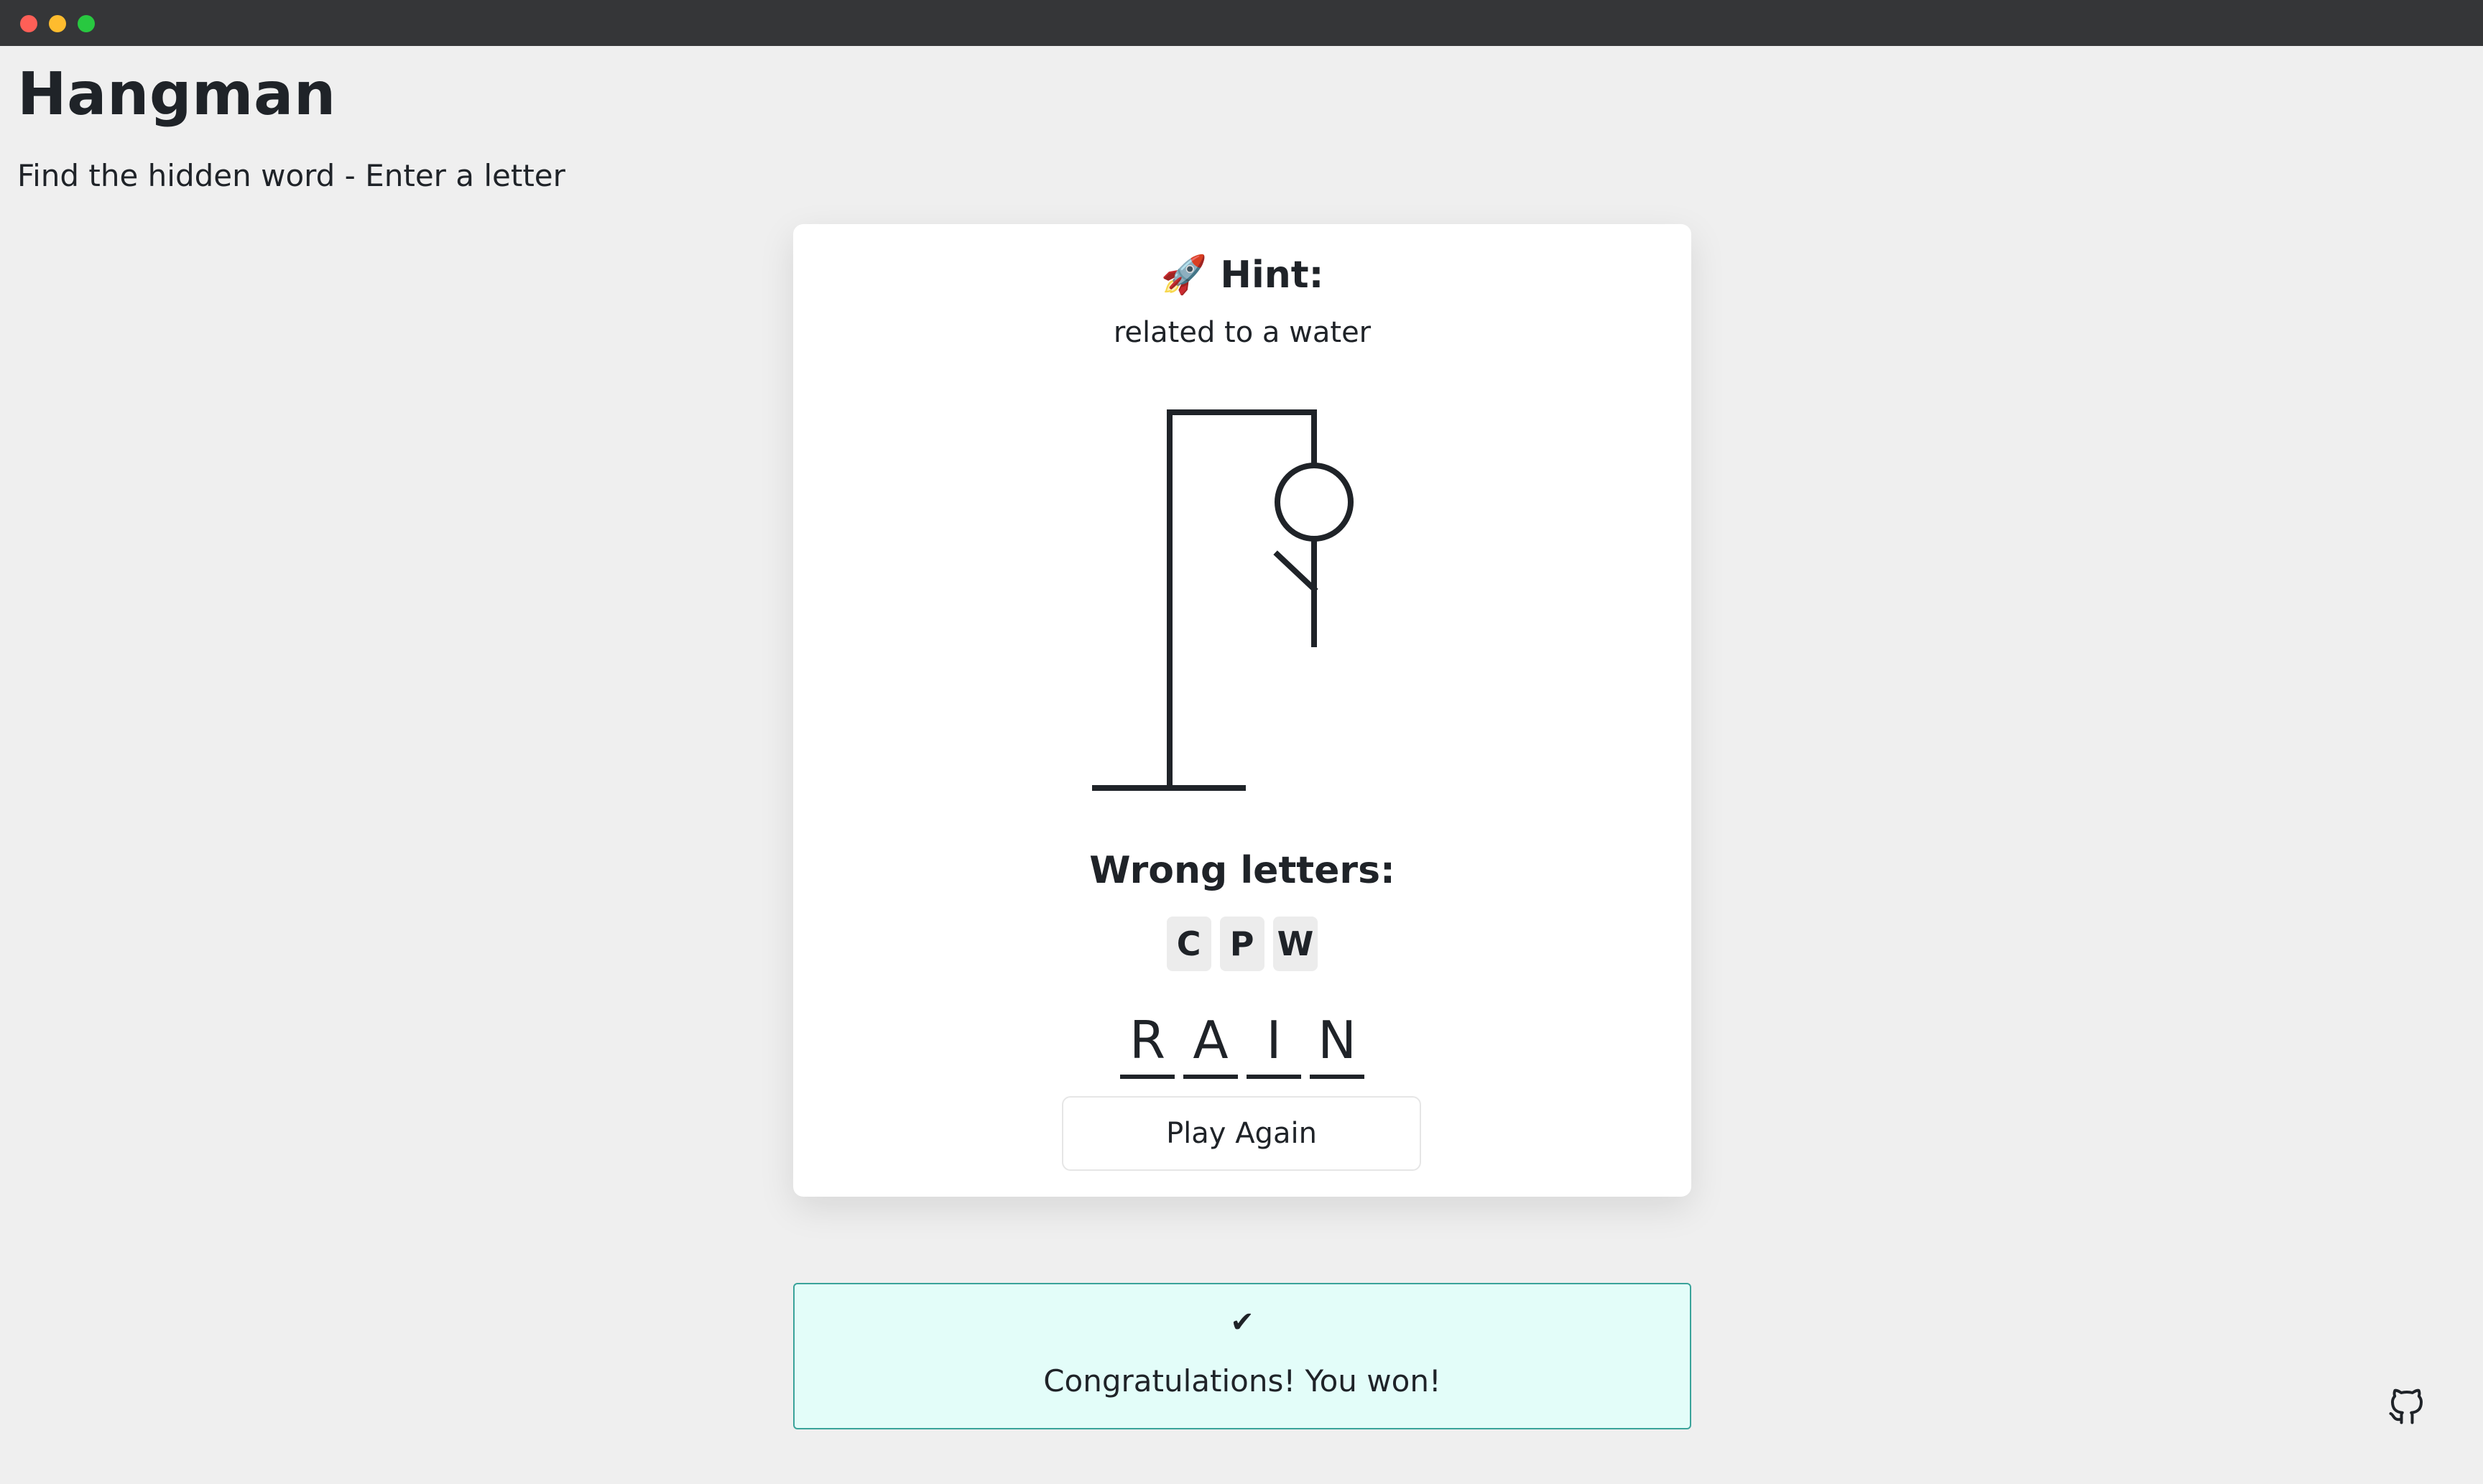  I want to click on win-notification: ✔ Congratulations! You won!, so click(1242, 1356).